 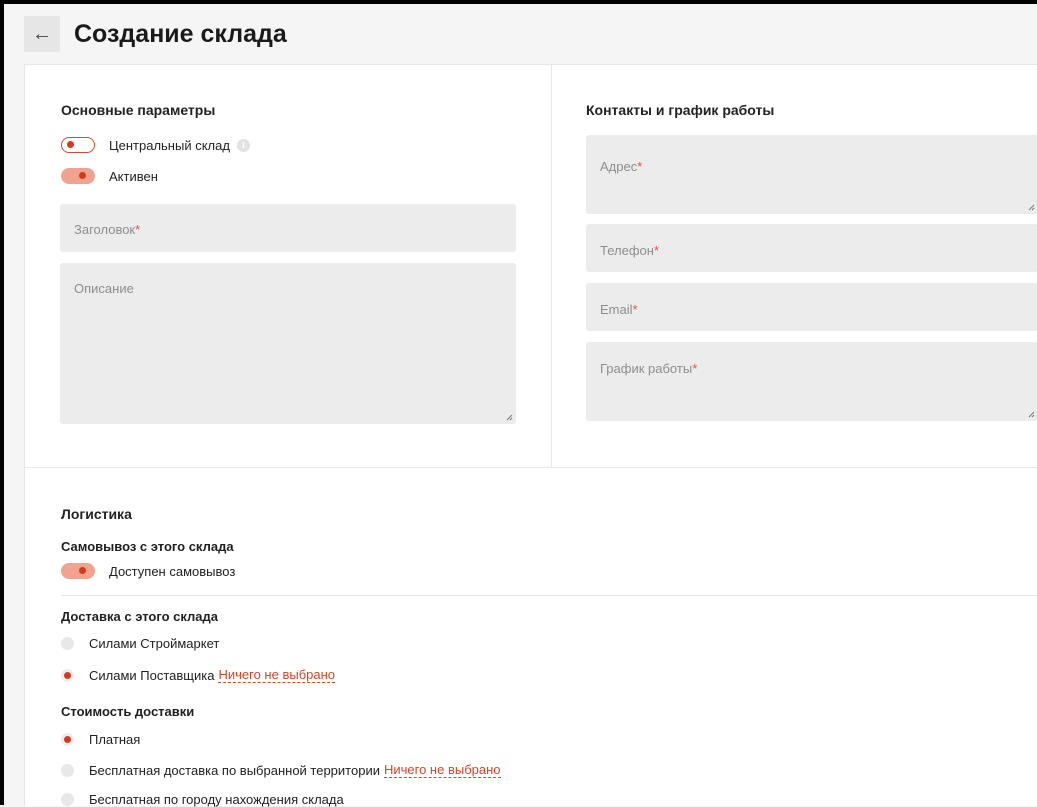 I want to click on address-placeholder: Адрес*, so click(x=621, y=166).